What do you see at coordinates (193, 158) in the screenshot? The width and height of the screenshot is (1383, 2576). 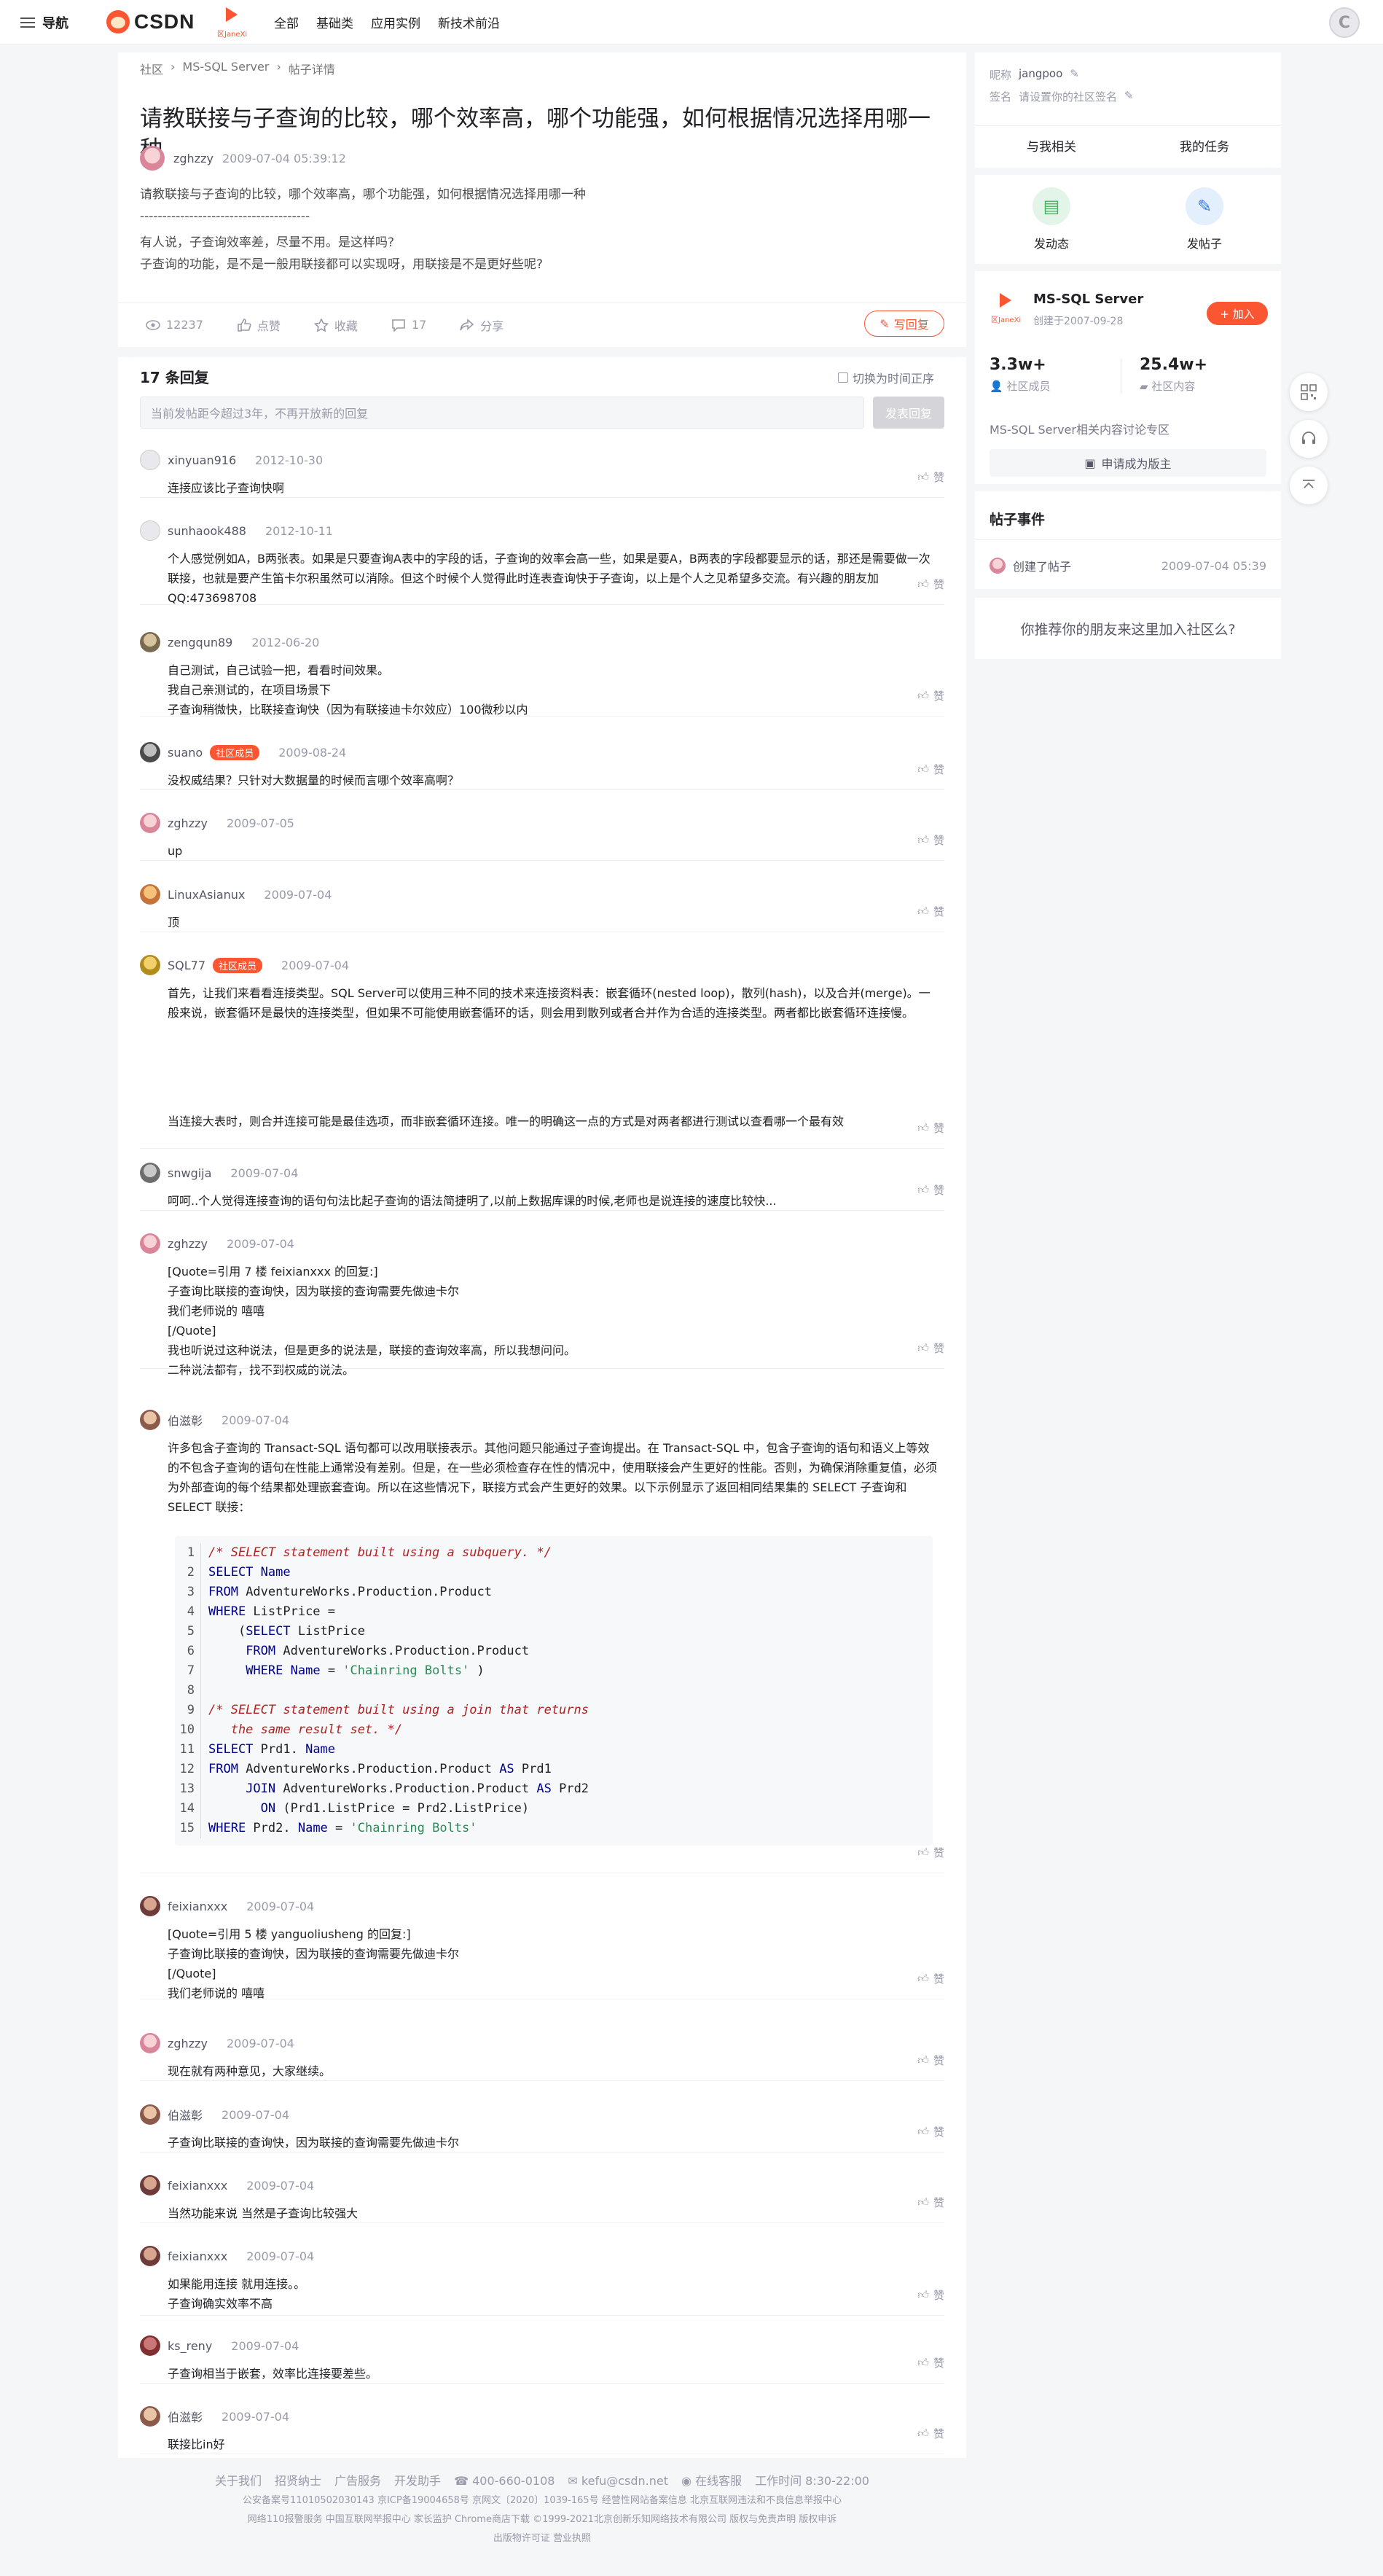 I see `post-author-name: zghzzy` at bounding box center [193, 158].